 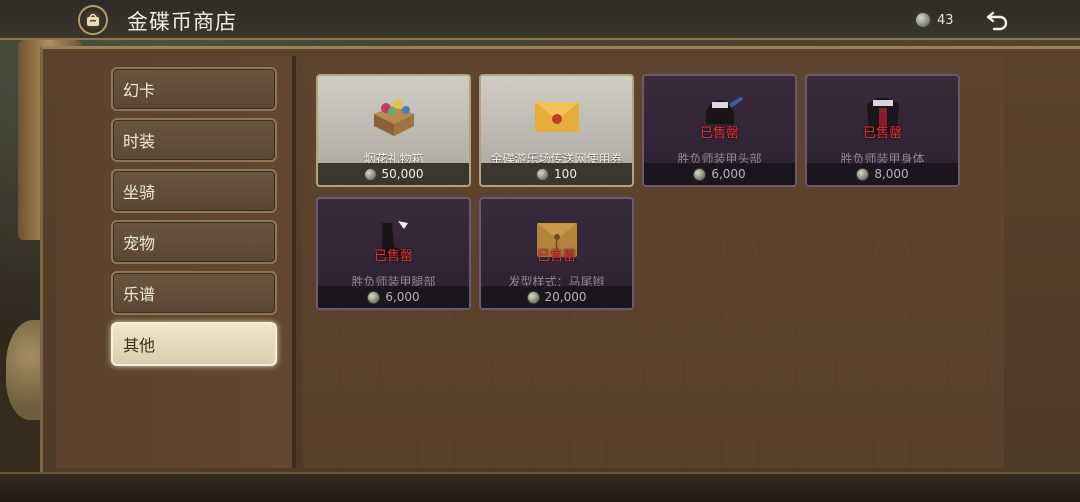 I want to click on shop-bag-icon, so click(x=93, y=20).